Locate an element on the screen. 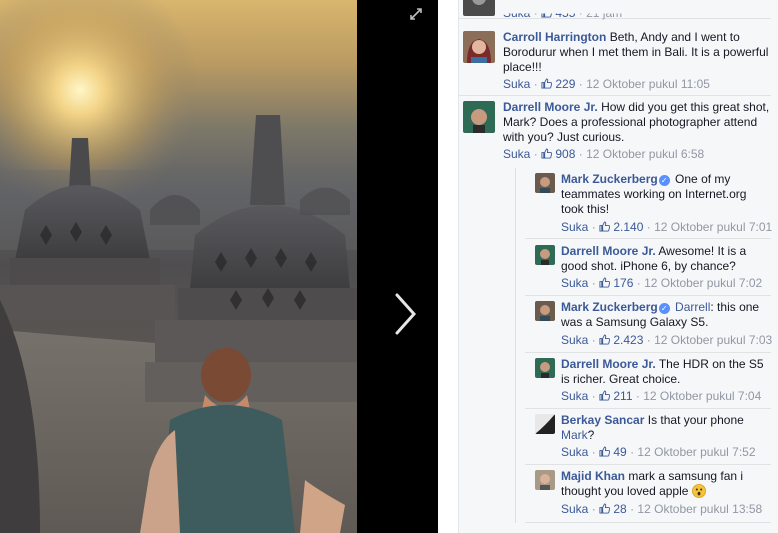 This screenshot has width=778, height=533. comment-time: 12 Oktober pukul 7:04 is located at coordinates (702, 396).